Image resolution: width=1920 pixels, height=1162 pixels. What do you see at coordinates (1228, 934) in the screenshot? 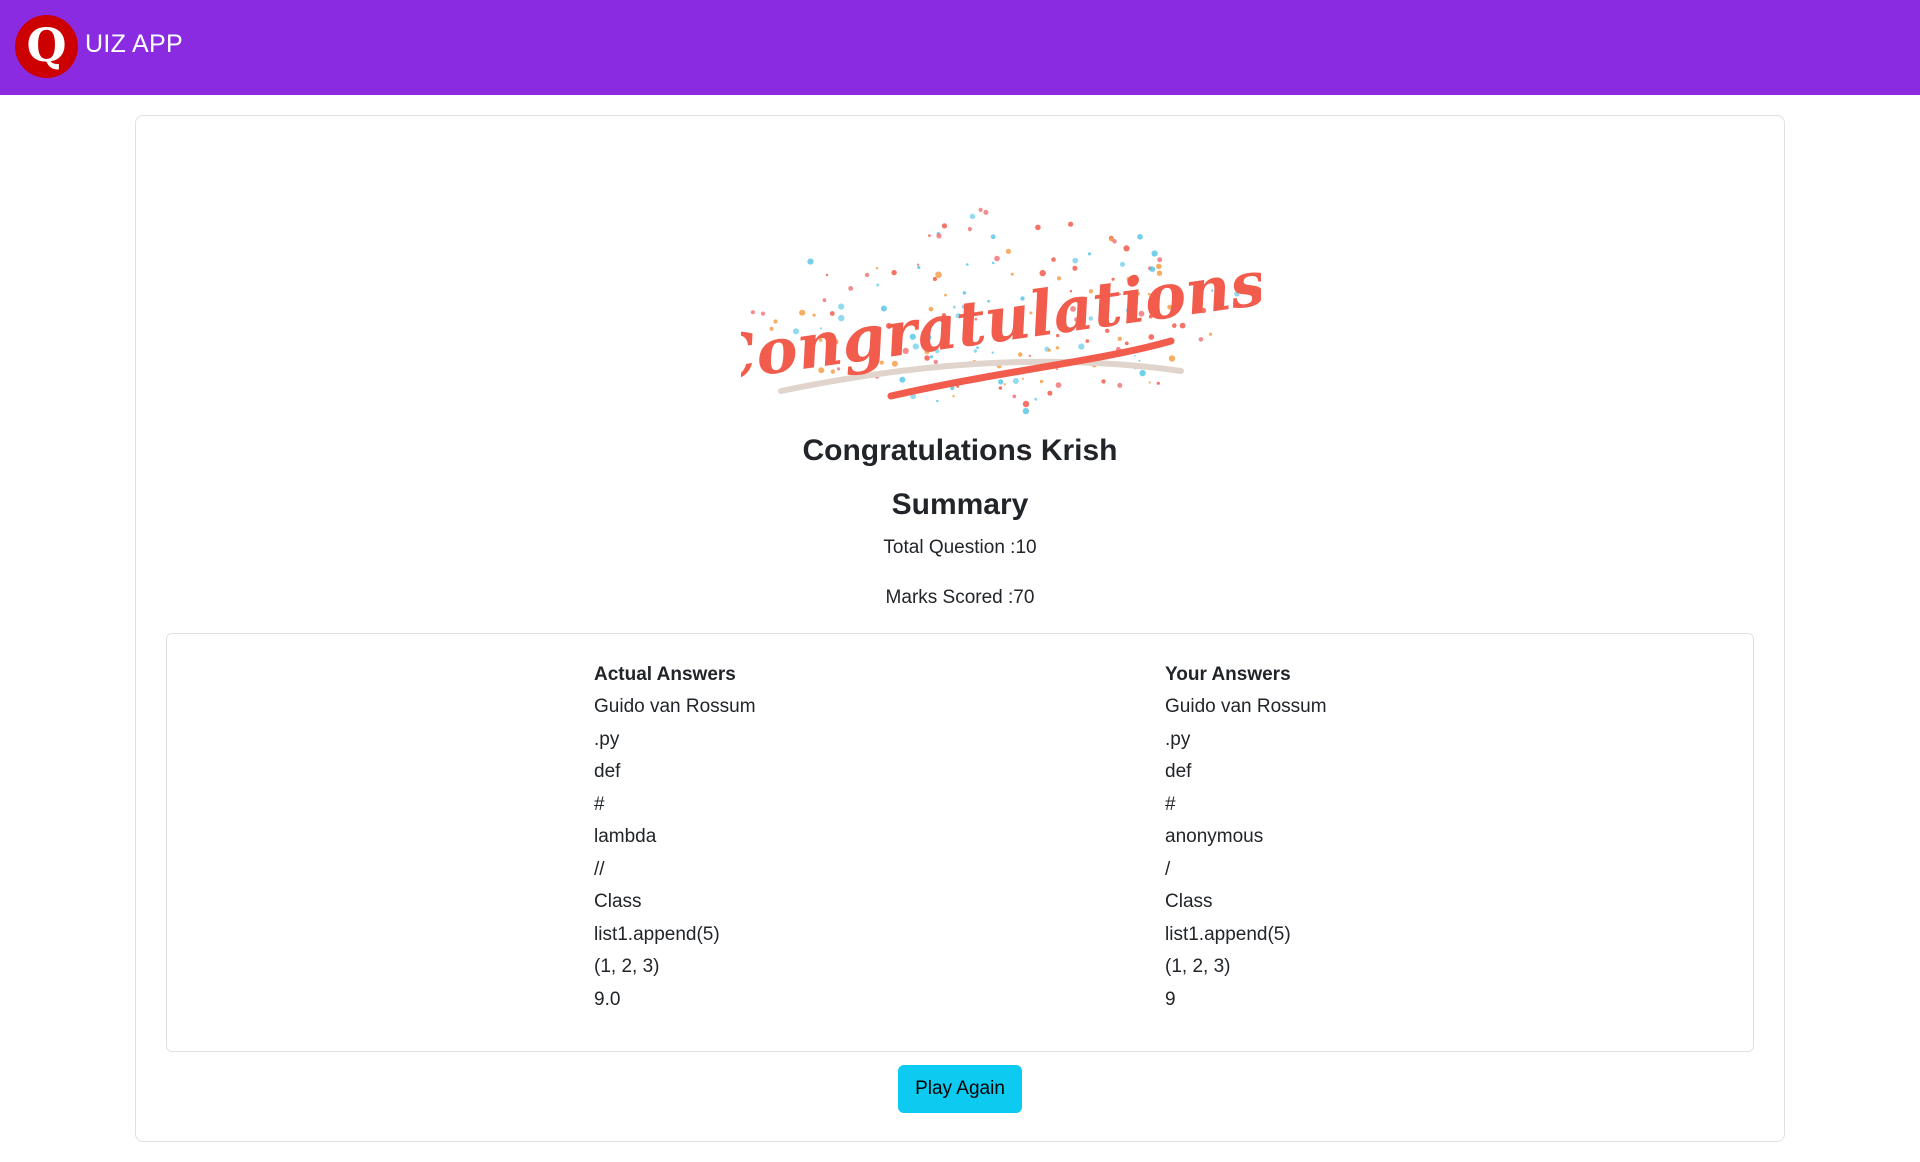
I see `your-answer-item: list1.append(5)` at bounding box center [1228, 934].